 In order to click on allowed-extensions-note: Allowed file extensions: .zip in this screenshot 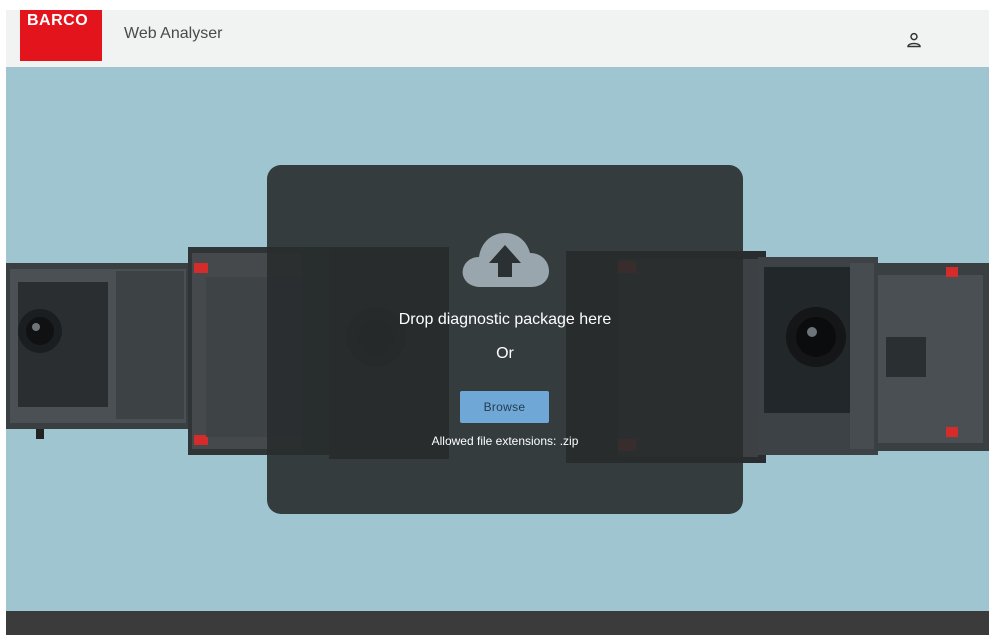, I will do `click(505, 441)`.